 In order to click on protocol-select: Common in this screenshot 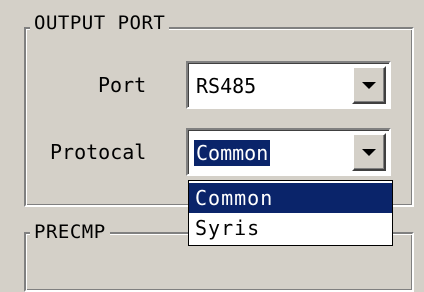, I will do `click(288, 152)`.